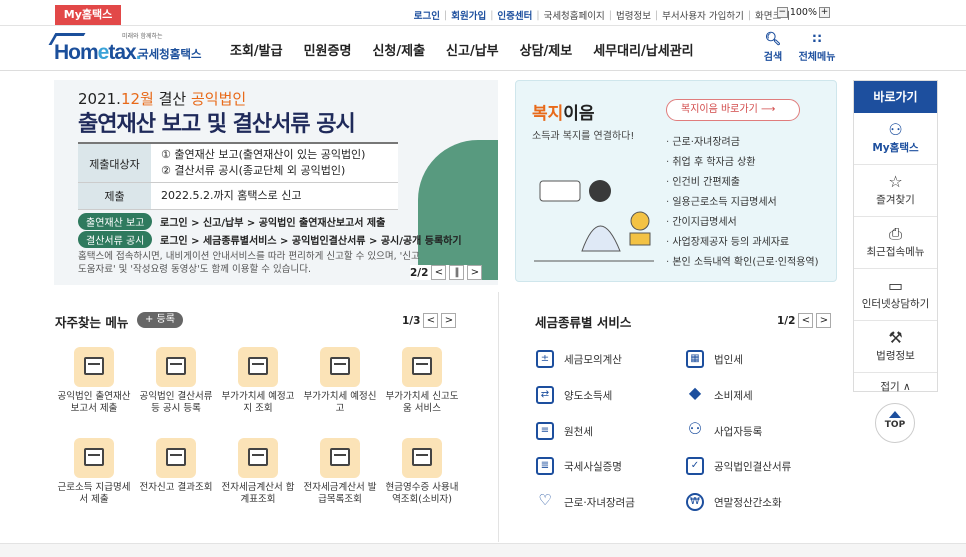  I want to click on favorites-pager: 1/3 < >, so click(429, 320).